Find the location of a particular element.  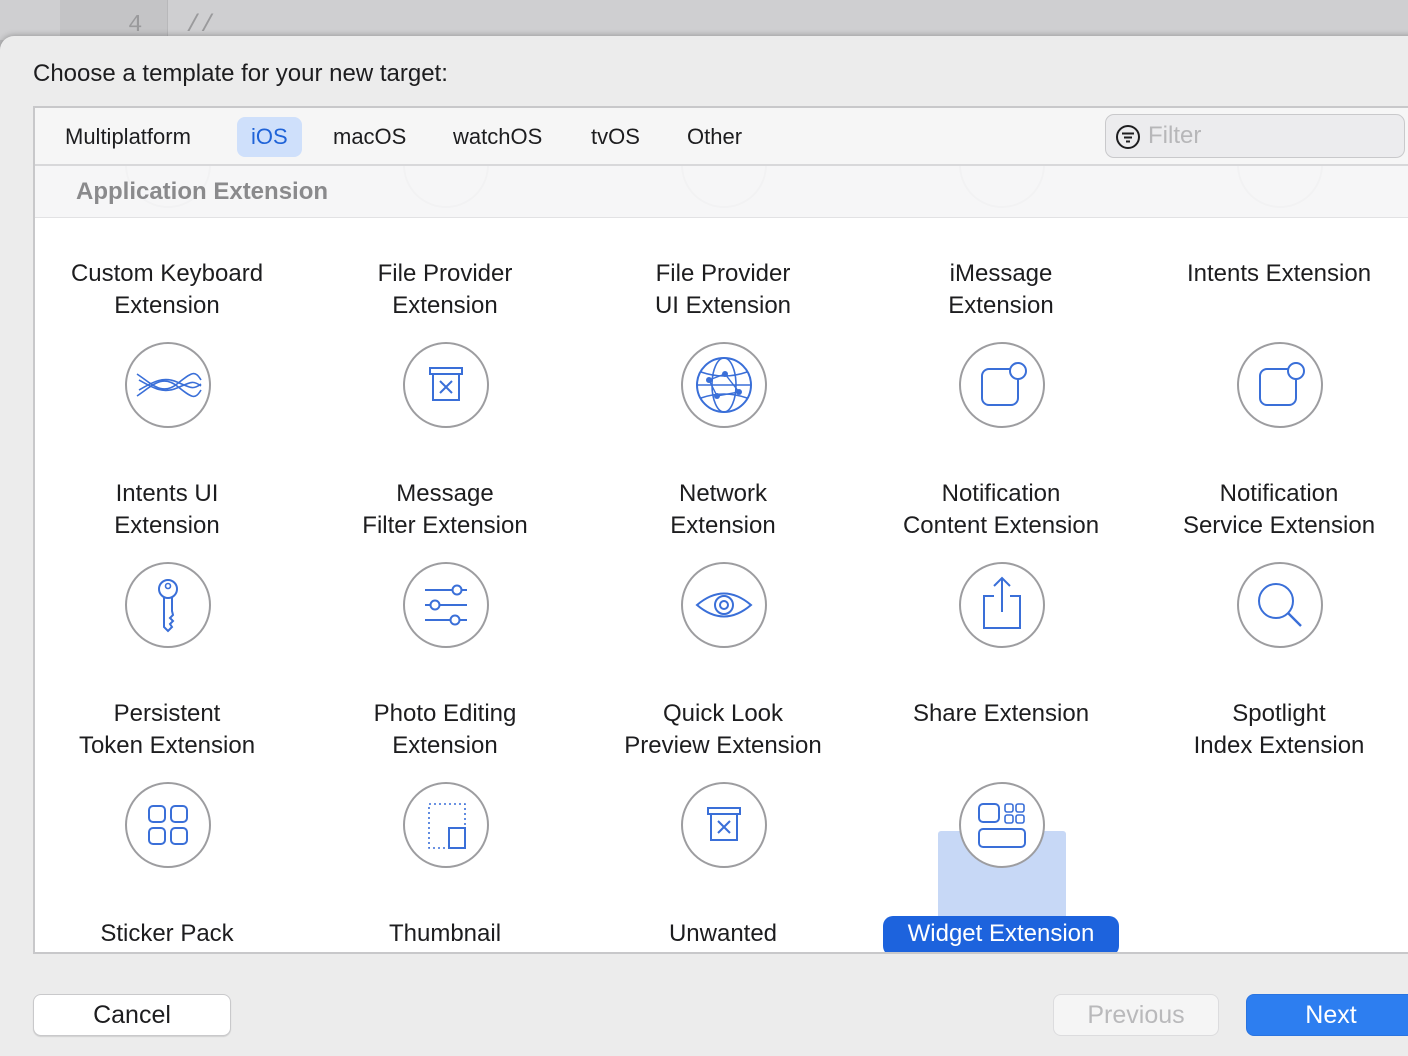

editor-line-number: 4 is located at coordinates (135, 25).